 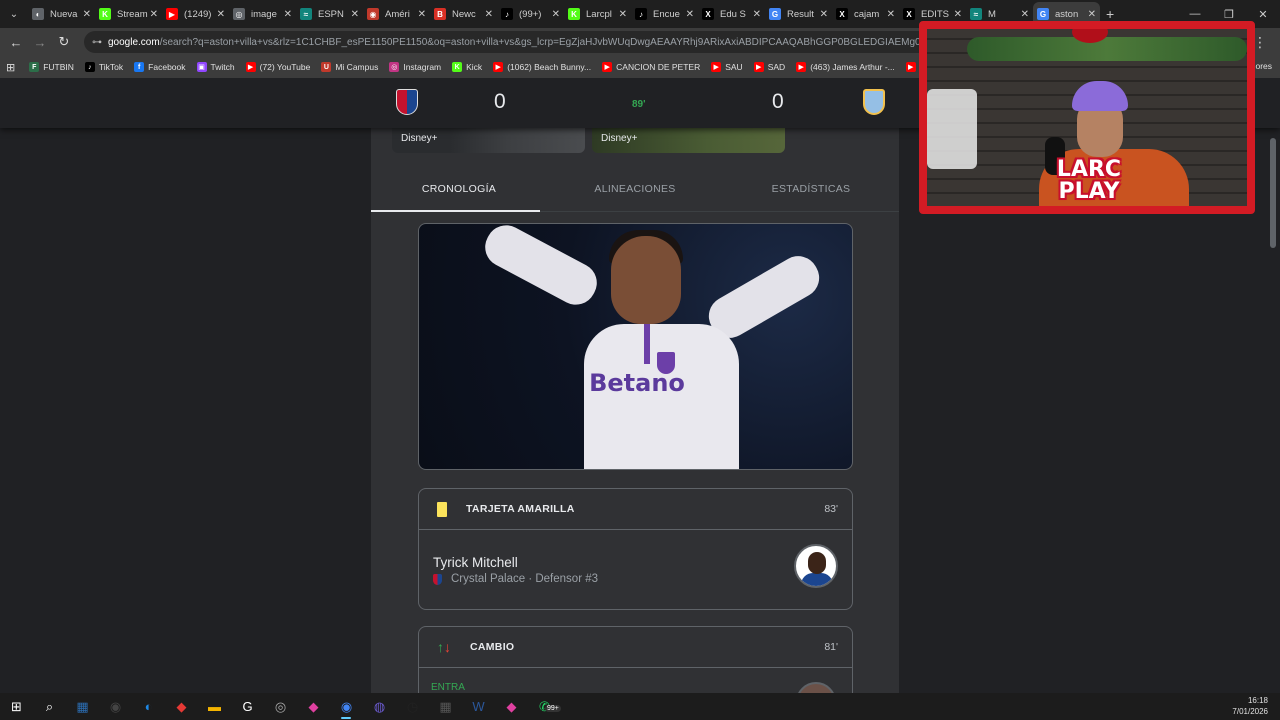 What do you see at coordinates (379, 706) in the screenshot?
I see `obs-icon: ◍` at bounding box center [379, 706].